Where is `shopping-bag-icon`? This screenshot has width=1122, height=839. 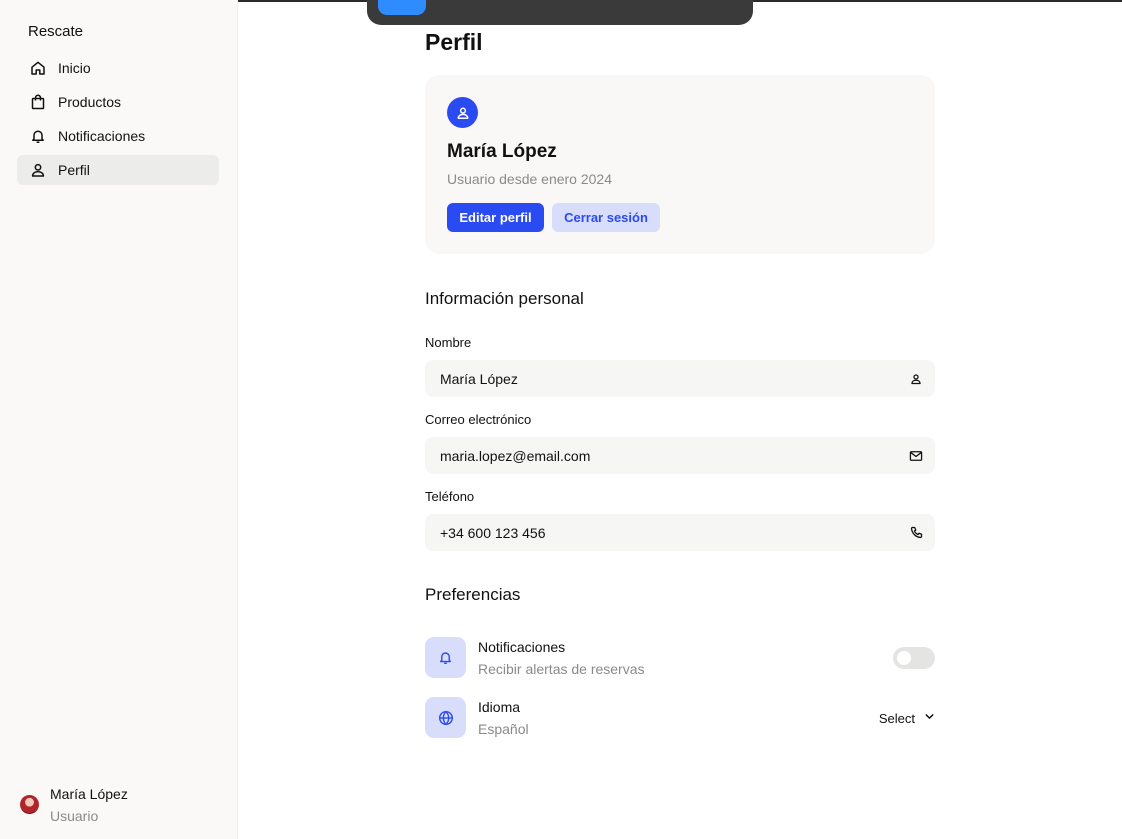
shopping-bag-icon is located at coordinates (38, 102).